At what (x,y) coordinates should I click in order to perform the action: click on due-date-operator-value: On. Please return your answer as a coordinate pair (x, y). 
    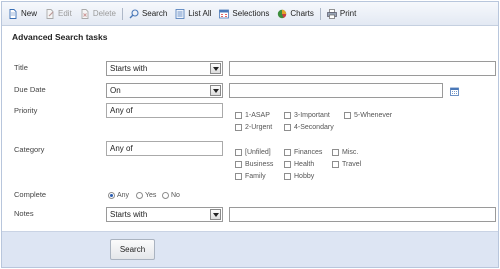
    Looking at the image, I should click on (115, 90).